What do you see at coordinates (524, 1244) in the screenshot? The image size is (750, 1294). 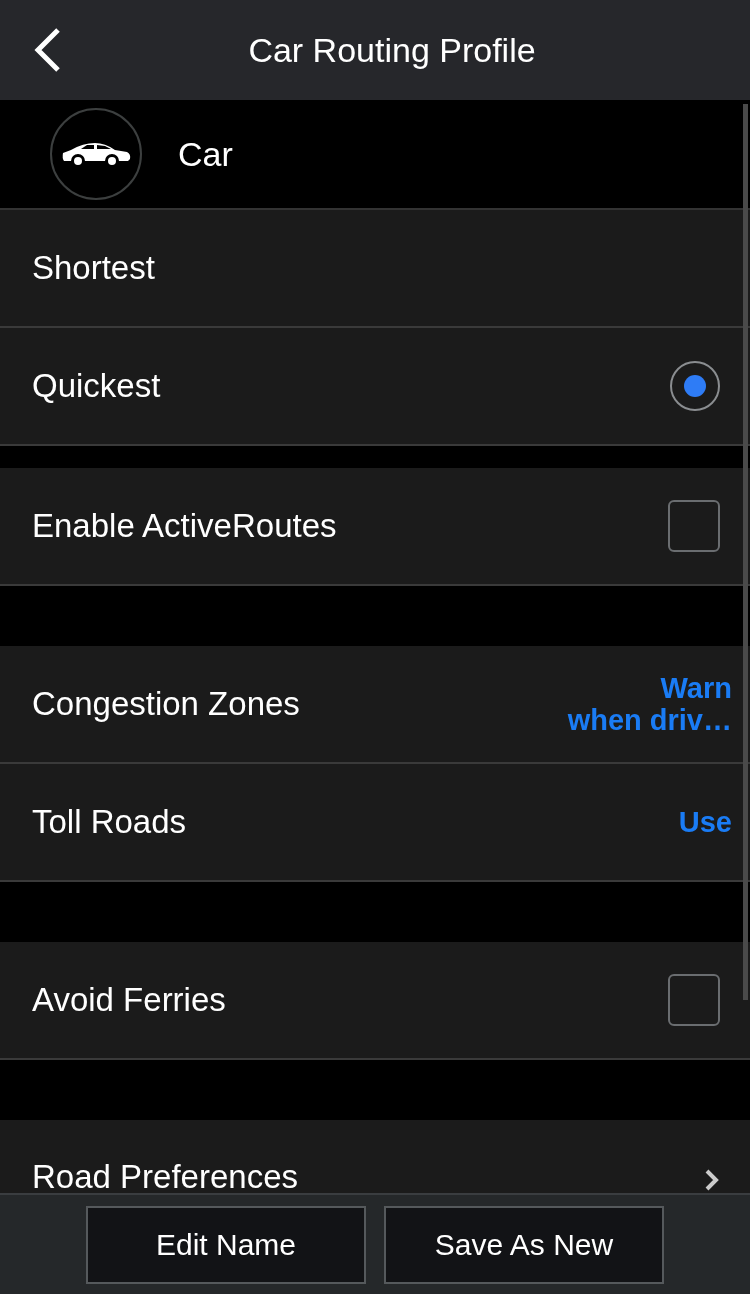 I see `footer-button: Save As New` at bounding box center [524, 1244].